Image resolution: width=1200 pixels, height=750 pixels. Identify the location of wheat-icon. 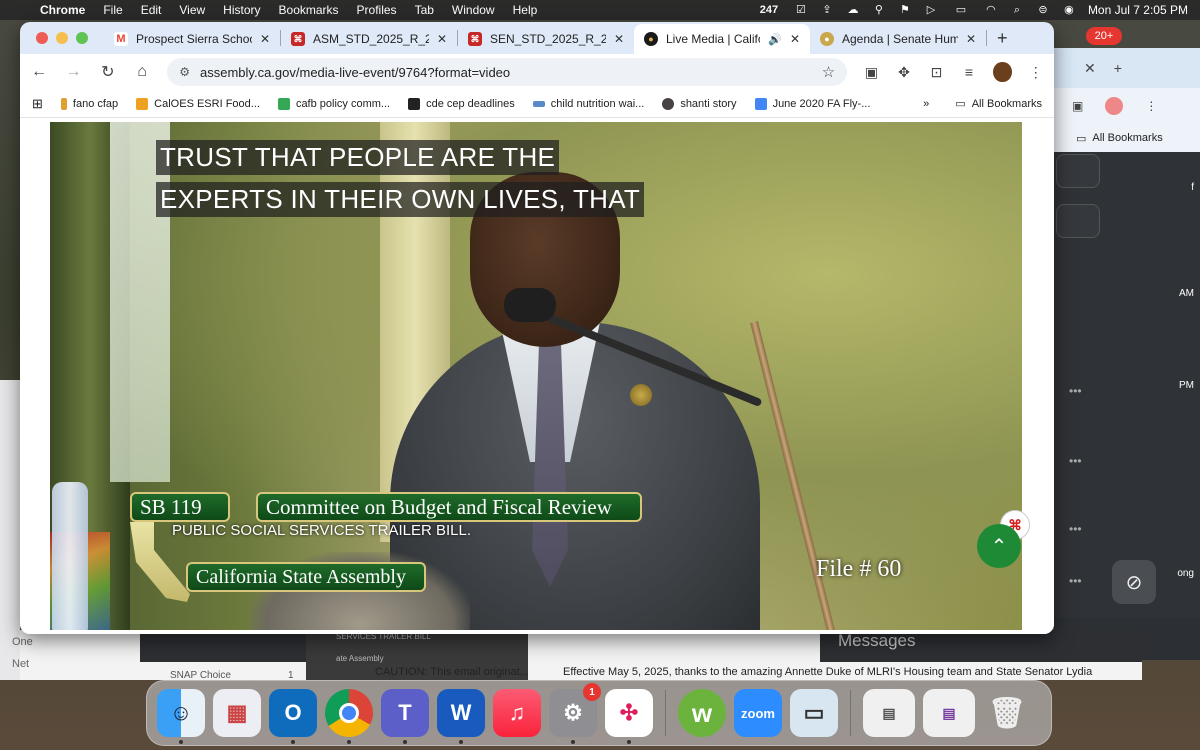
(63, 103).